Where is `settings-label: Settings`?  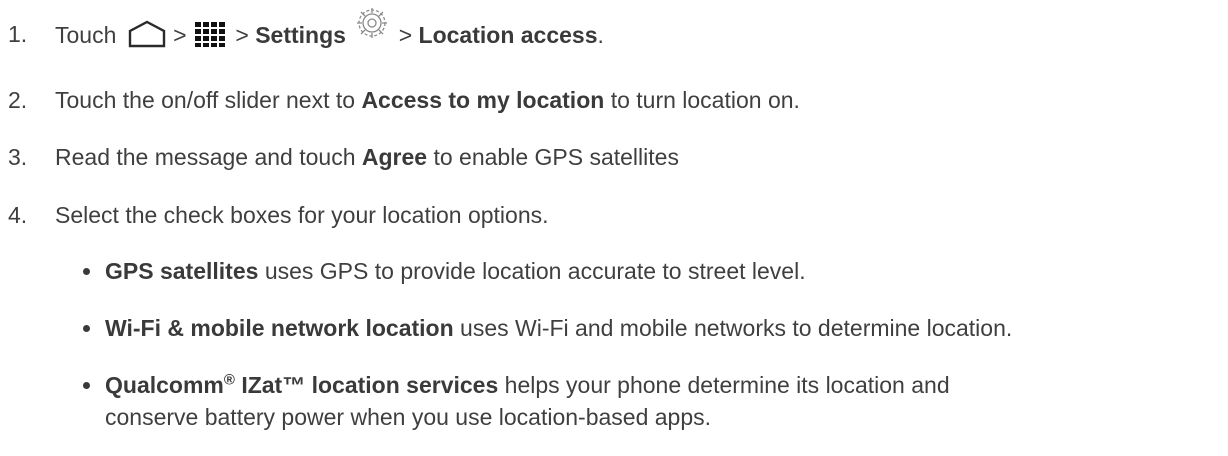 settings-label: Settings is located at coordinates (300, 35).